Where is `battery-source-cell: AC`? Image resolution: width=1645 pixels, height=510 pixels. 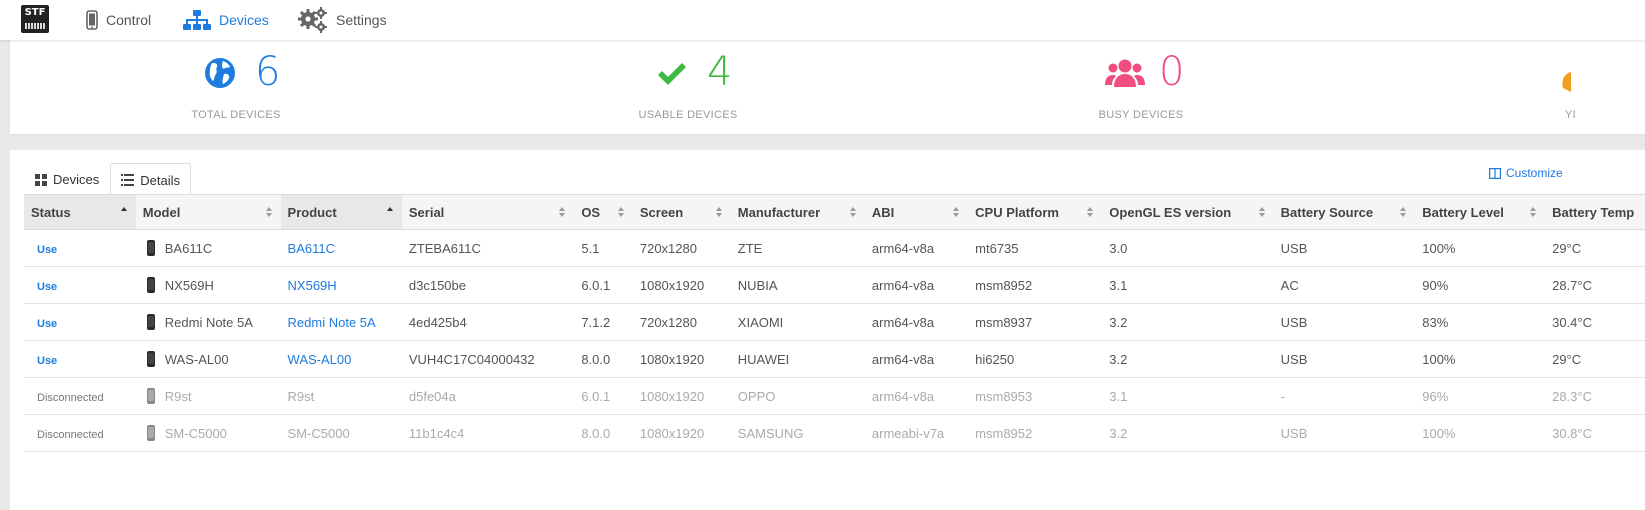
battery-source-cell: AC is located at coordinates (1344, 285).